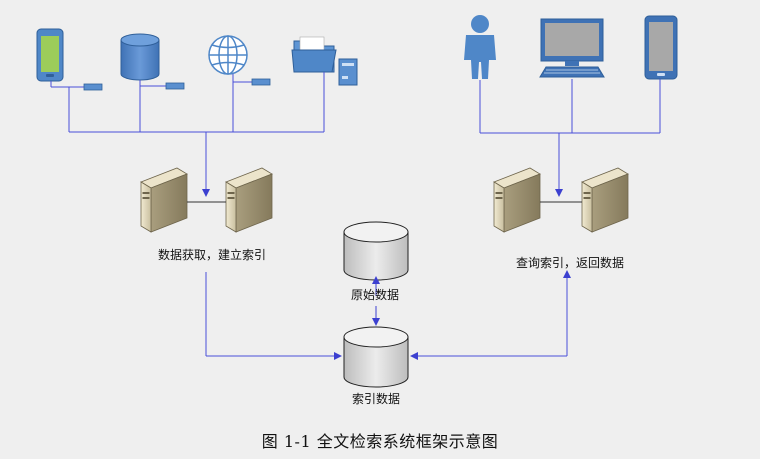 The width and height of the screenshot is (760, 459). I want to click on tablet-icon, so click(661, 47).